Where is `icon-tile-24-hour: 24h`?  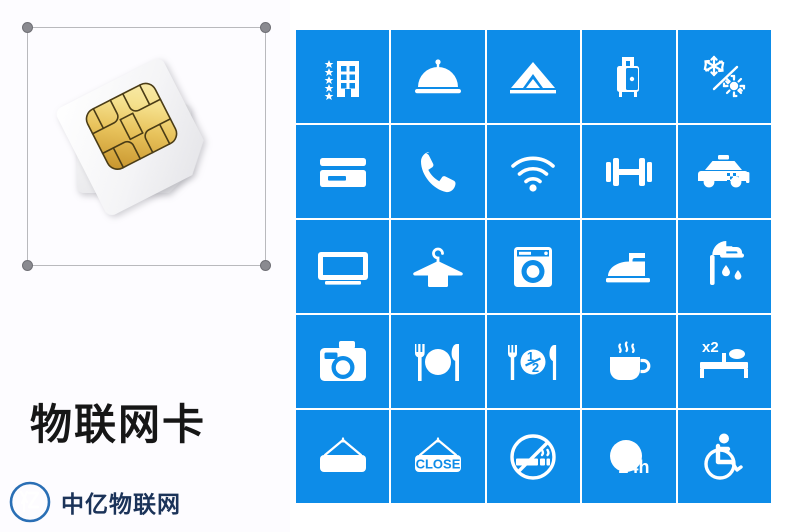 icon-tile-24-hour: 24h is located at coordinates (629, 456).